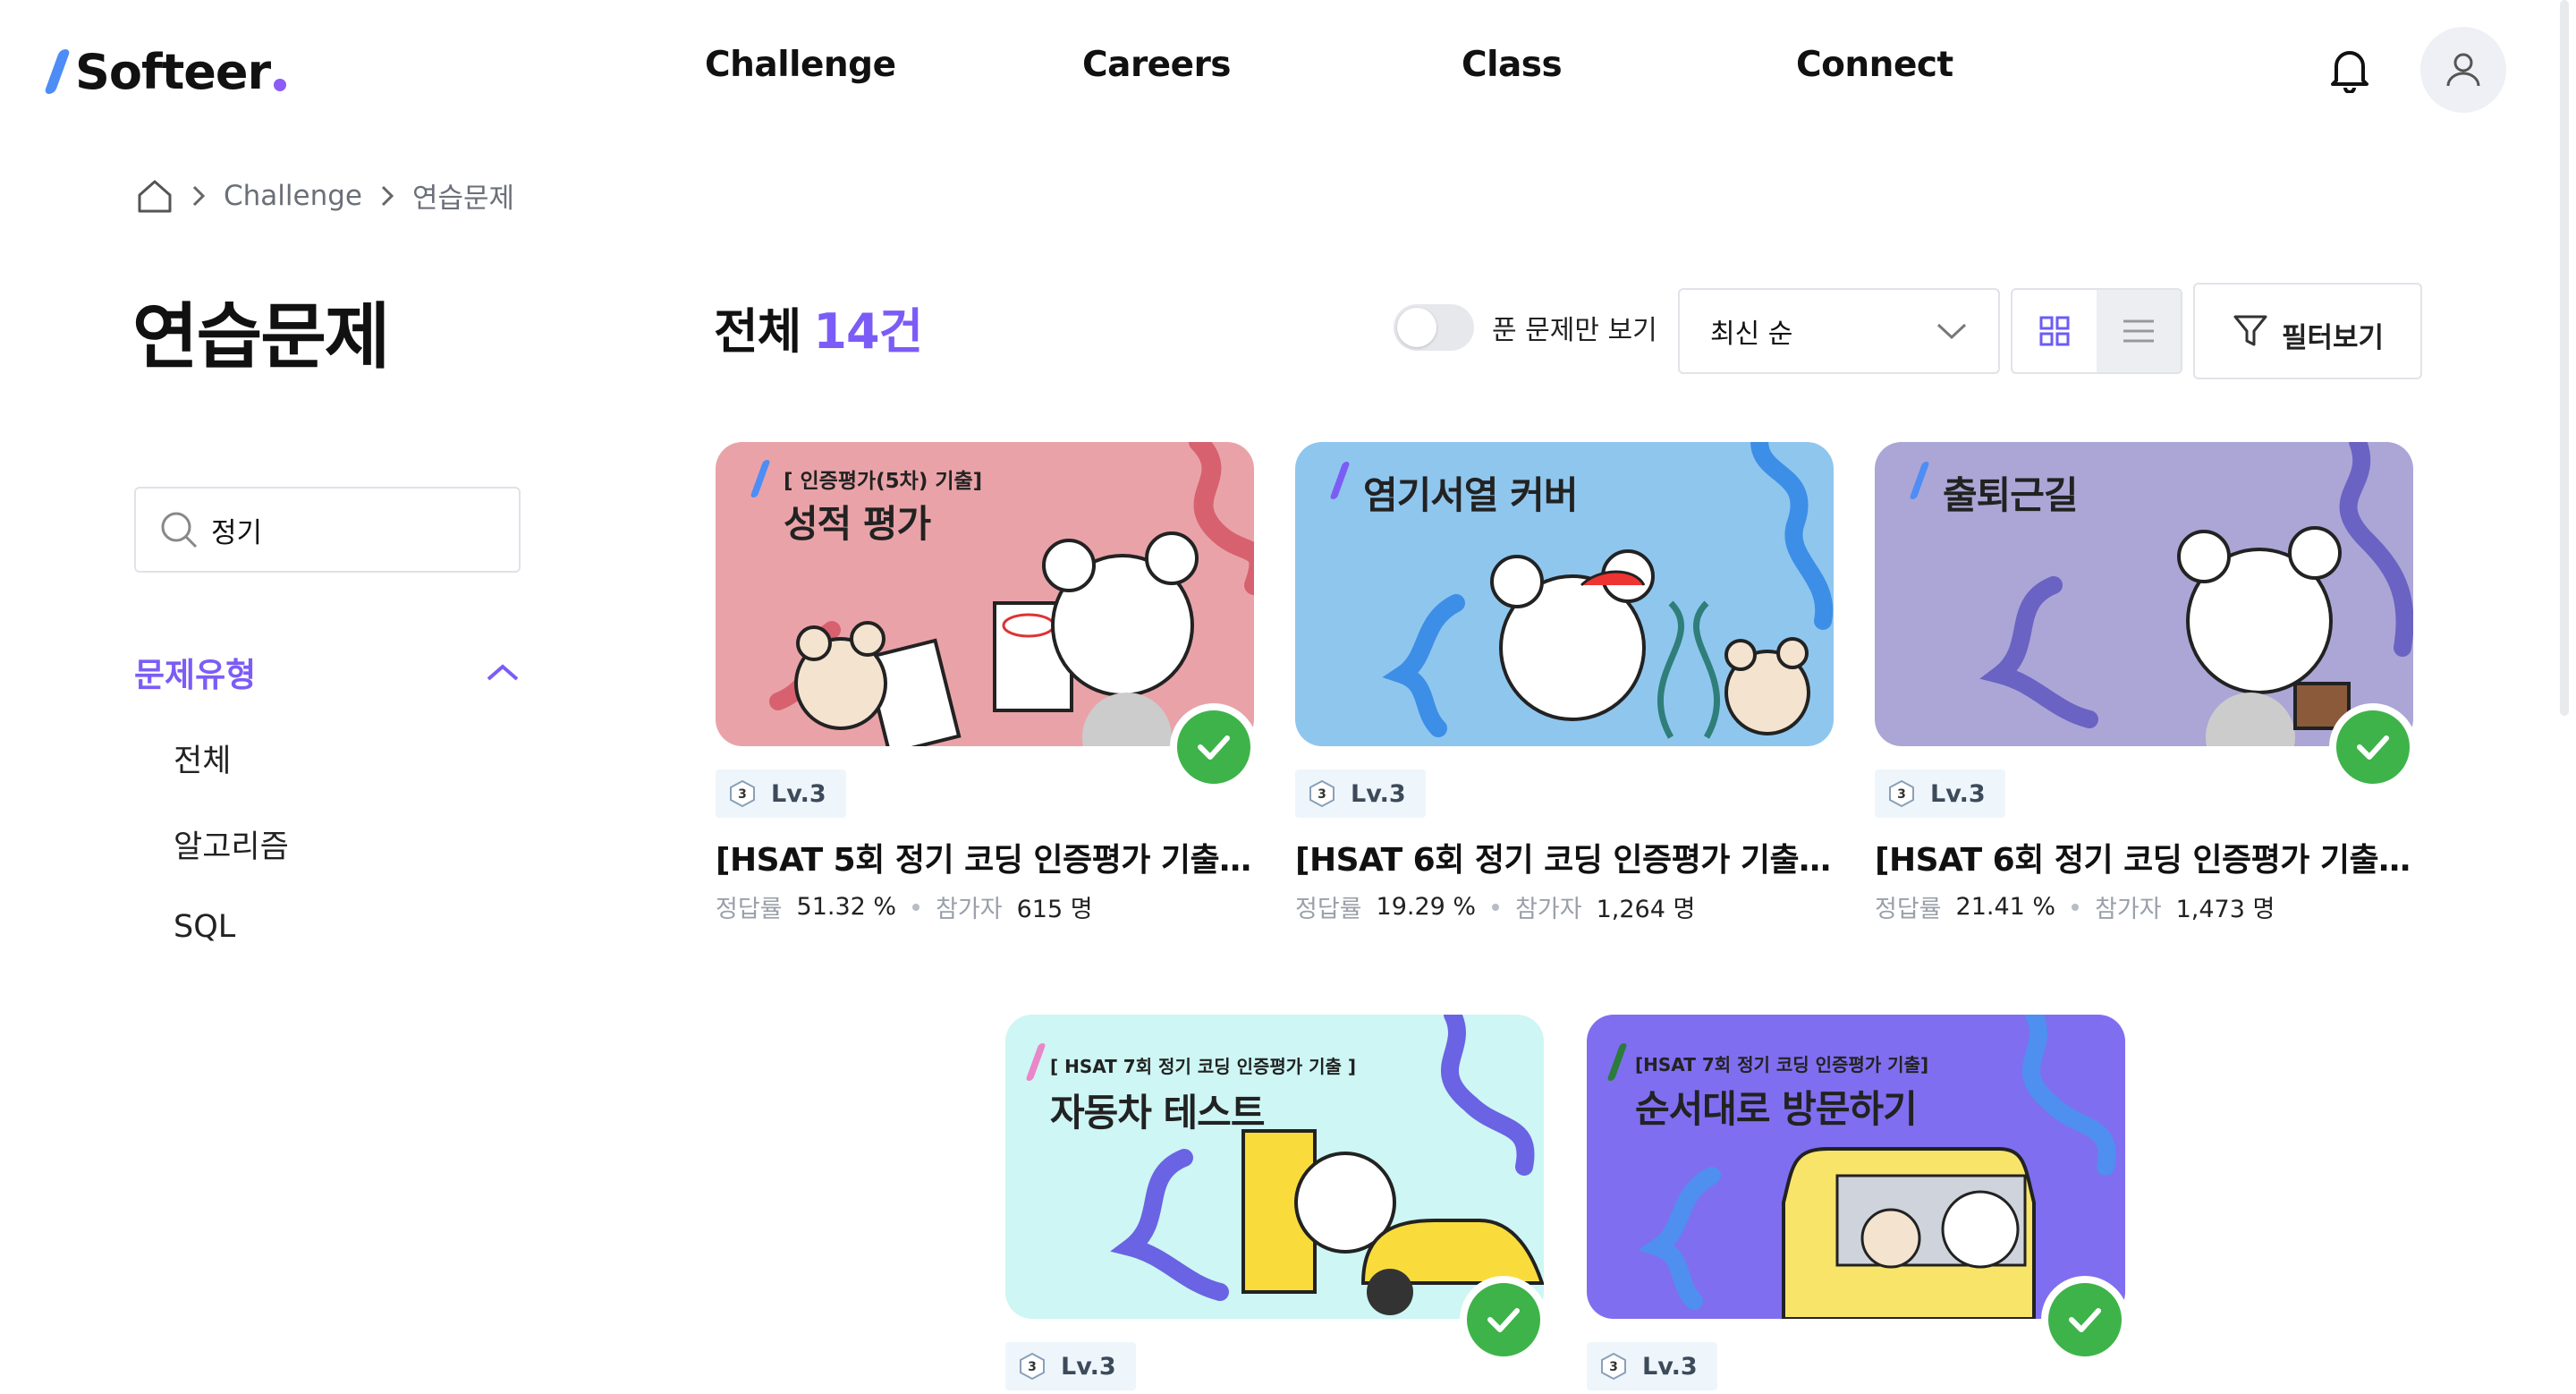 This screenshot has height=1394, width=2576. Describe the element at coordinates (1776, 1109) in the screenshot. I see `thumb-title: 순서대로 방문하기` at that location.